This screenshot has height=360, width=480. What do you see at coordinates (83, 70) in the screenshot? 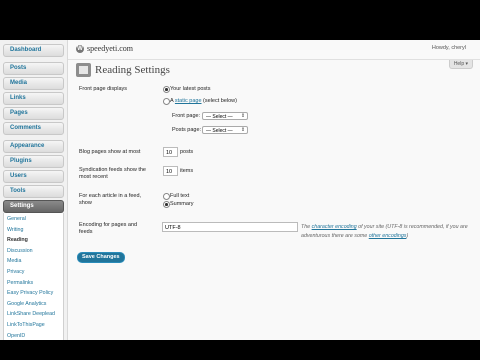
I see `reading-settings-icon` at bounding box center [83, 70].